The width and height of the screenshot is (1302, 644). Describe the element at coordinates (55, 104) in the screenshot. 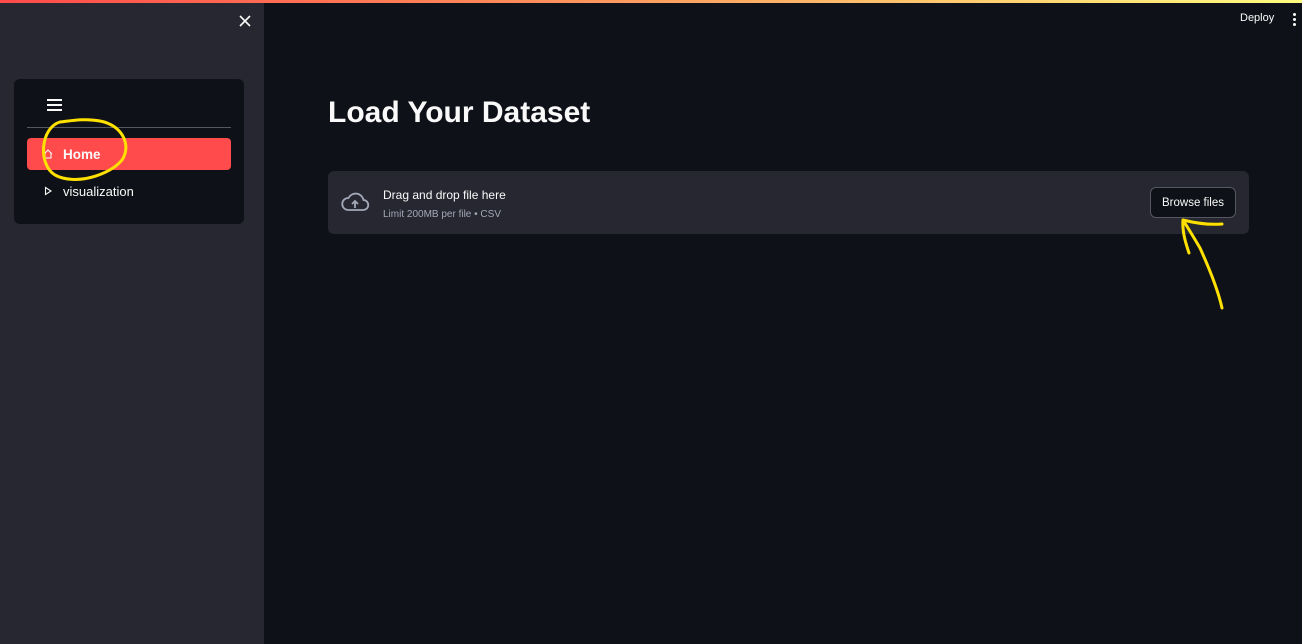

I see `hamburger-icon` at that location.